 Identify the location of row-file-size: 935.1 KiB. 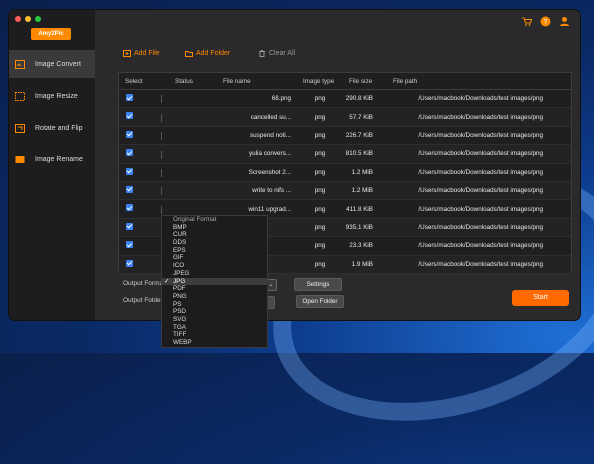
(365, 228).